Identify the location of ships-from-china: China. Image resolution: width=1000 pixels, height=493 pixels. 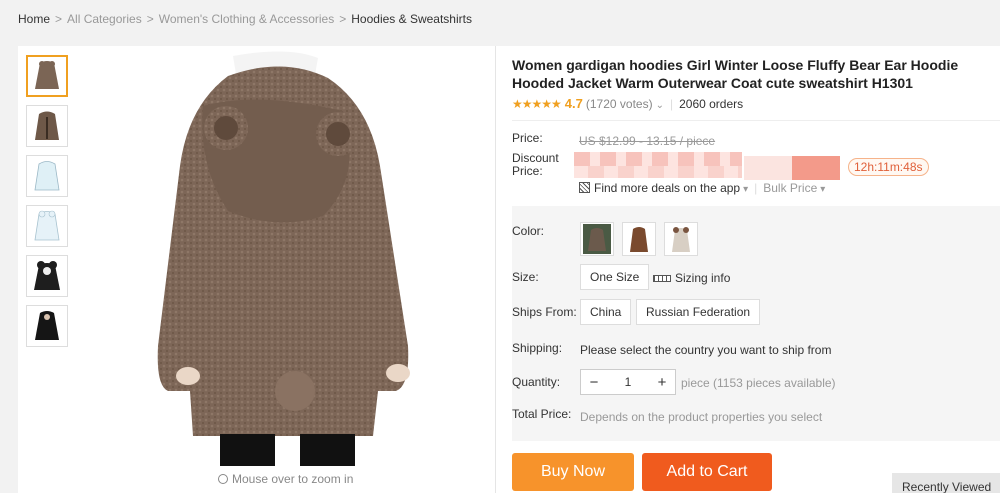
(606, 312).